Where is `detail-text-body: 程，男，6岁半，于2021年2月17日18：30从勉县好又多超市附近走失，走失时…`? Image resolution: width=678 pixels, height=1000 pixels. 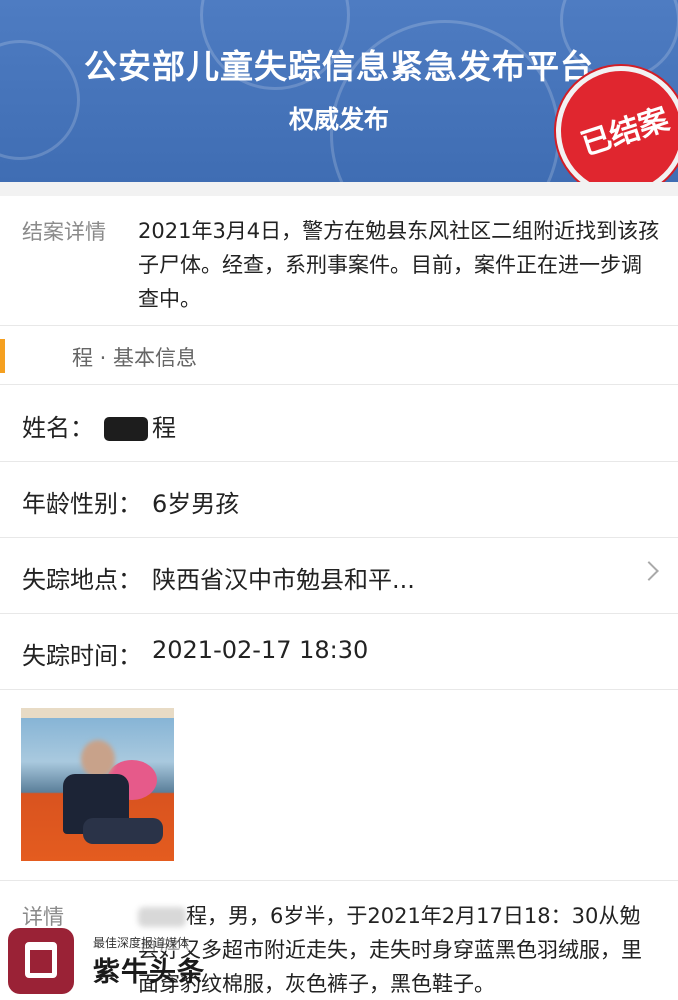 detail-text-body: 程，男，6岁半，于2021年2月17日18：30从勉县好又多超市附近走失，走失时… is located at coordinates (390, 950).